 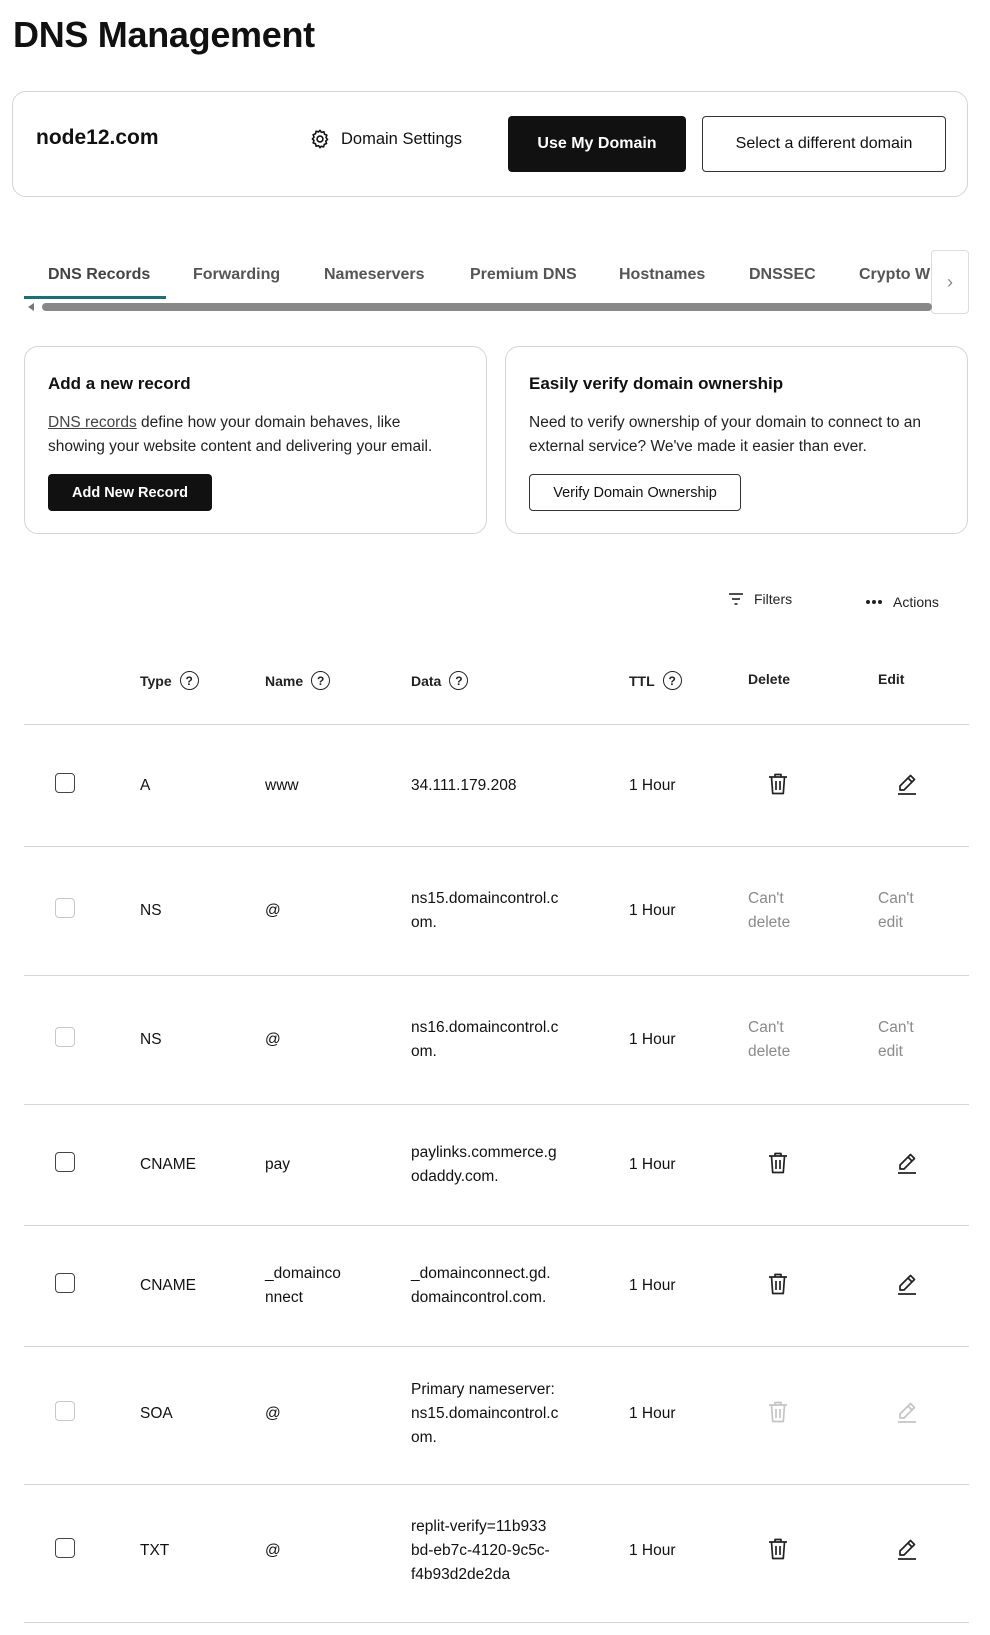 What do you see at coordinates (464, 785) in the screenshot?
I see `text-line: 34.111.179.208` at bounding box center [464, 785].